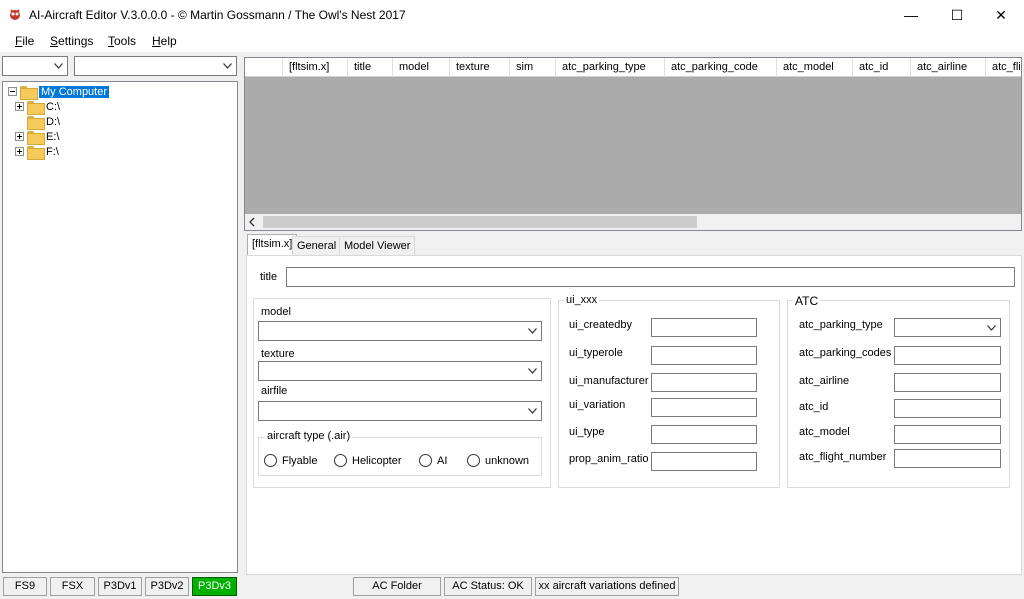 The width and height of the screenshot is (1024, 599). What do you see at coordinates (72, 586) in the screenshot?
I see `sim-button-fsx: FSX` at bounding box center [72, 586].